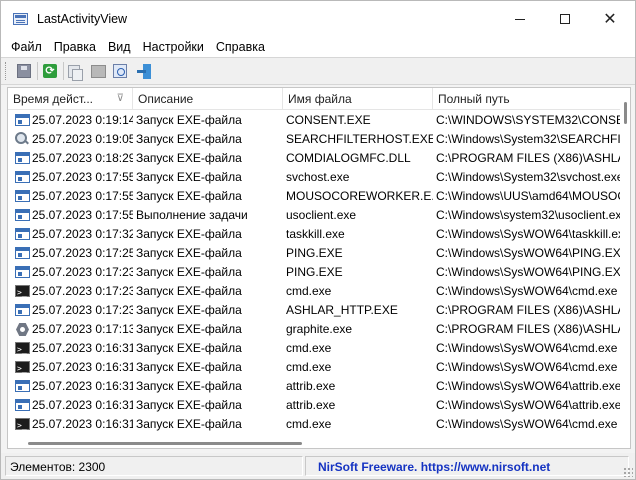  What do you see at coordinates (72, 329) in the screenshot?
I see `cell-time: 25.07.2023 0:17:13` at bounding box center [72, 329].